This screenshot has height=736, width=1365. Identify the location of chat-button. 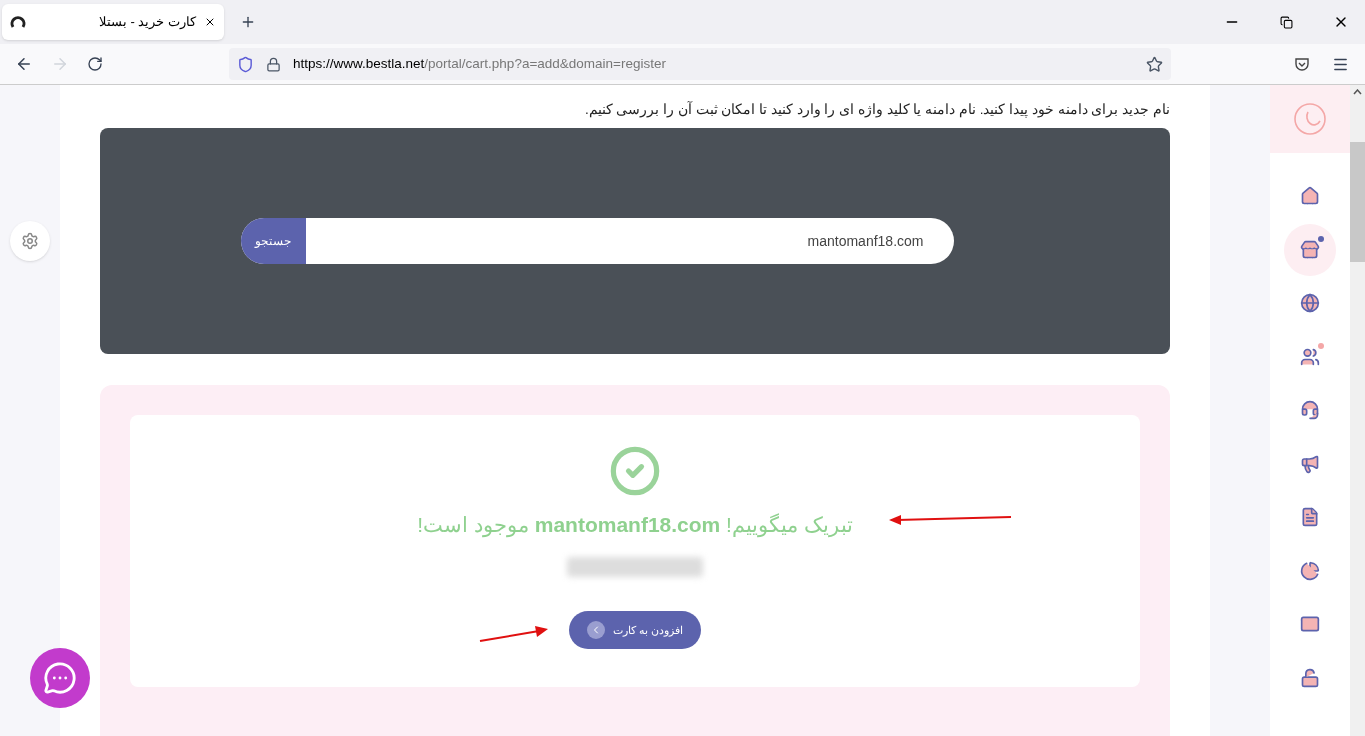
(60, 678).